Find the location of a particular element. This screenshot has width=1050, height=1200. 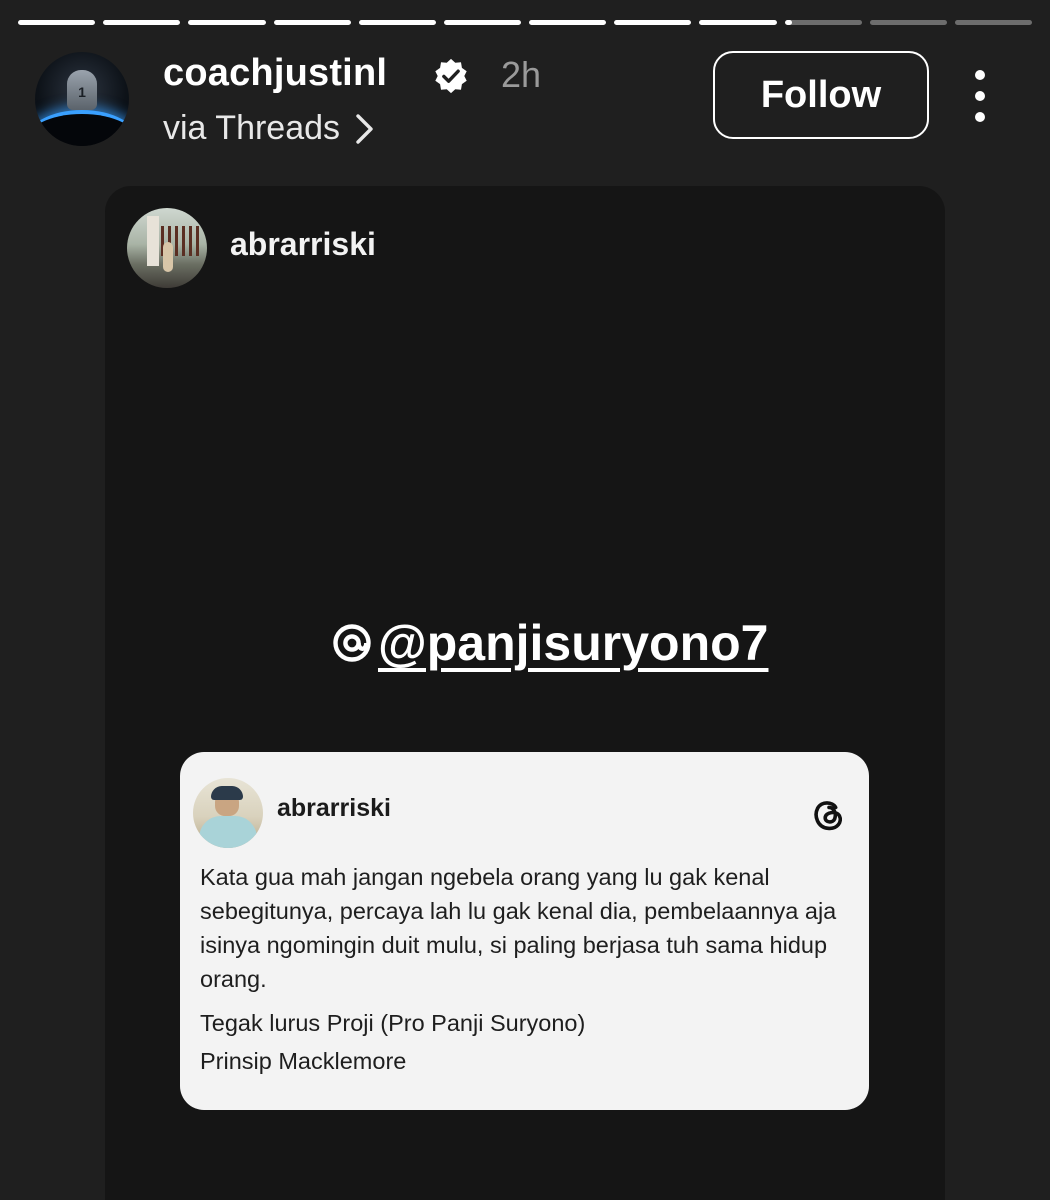

via-threads-link: via Threads is located at coordinates (269, 128).